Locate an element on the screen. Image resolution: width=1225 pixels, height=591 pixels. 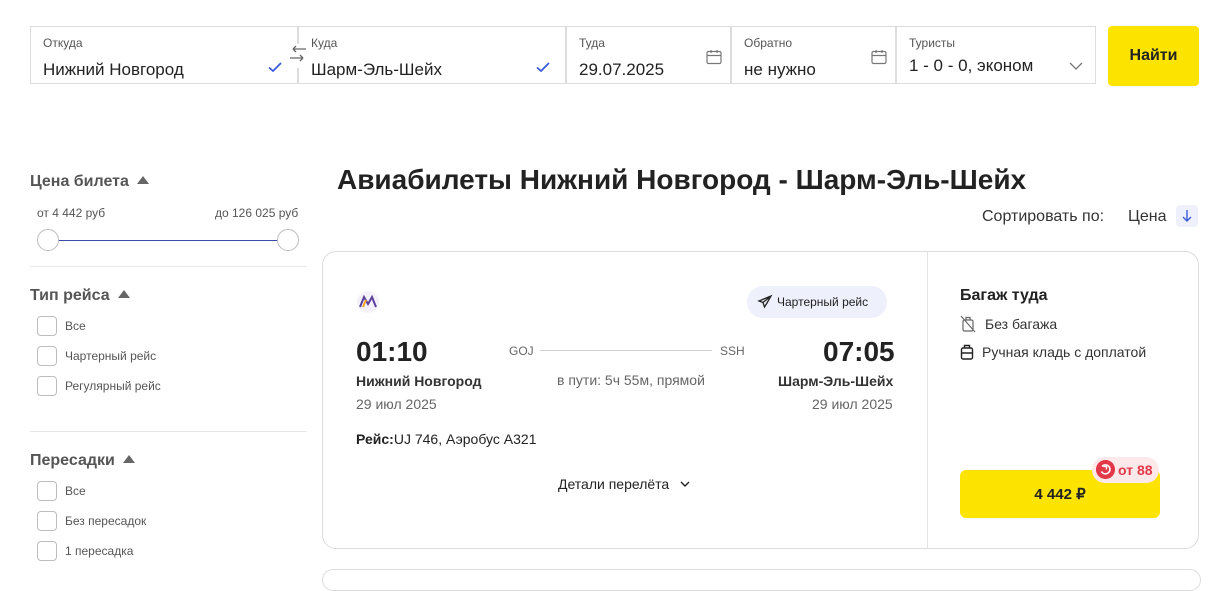
sort-label: Сортировать по: is located at coordinates (1043, 216).